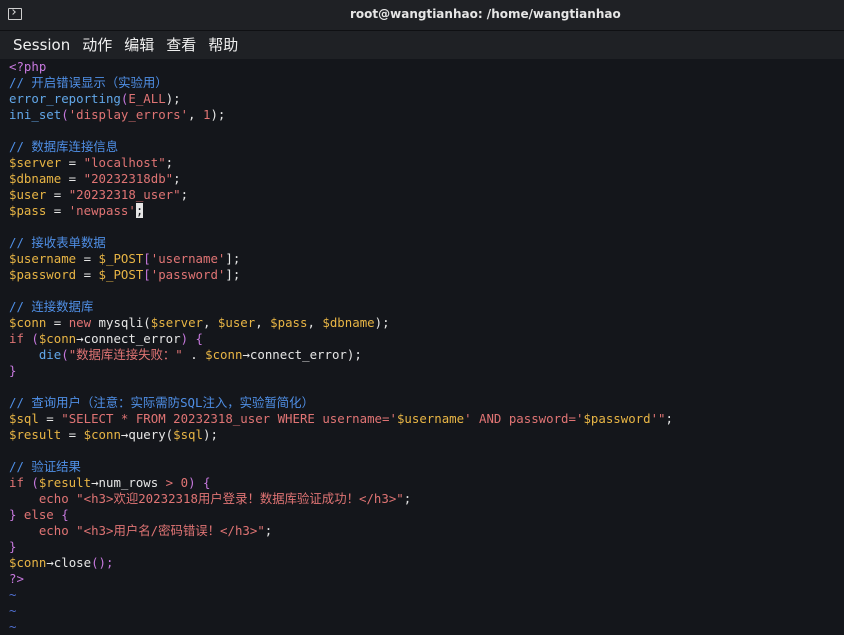  Describe the element at coordinates (426, 147) in the screenshot. I see `code-line: // 数据库连接信息` at that location.